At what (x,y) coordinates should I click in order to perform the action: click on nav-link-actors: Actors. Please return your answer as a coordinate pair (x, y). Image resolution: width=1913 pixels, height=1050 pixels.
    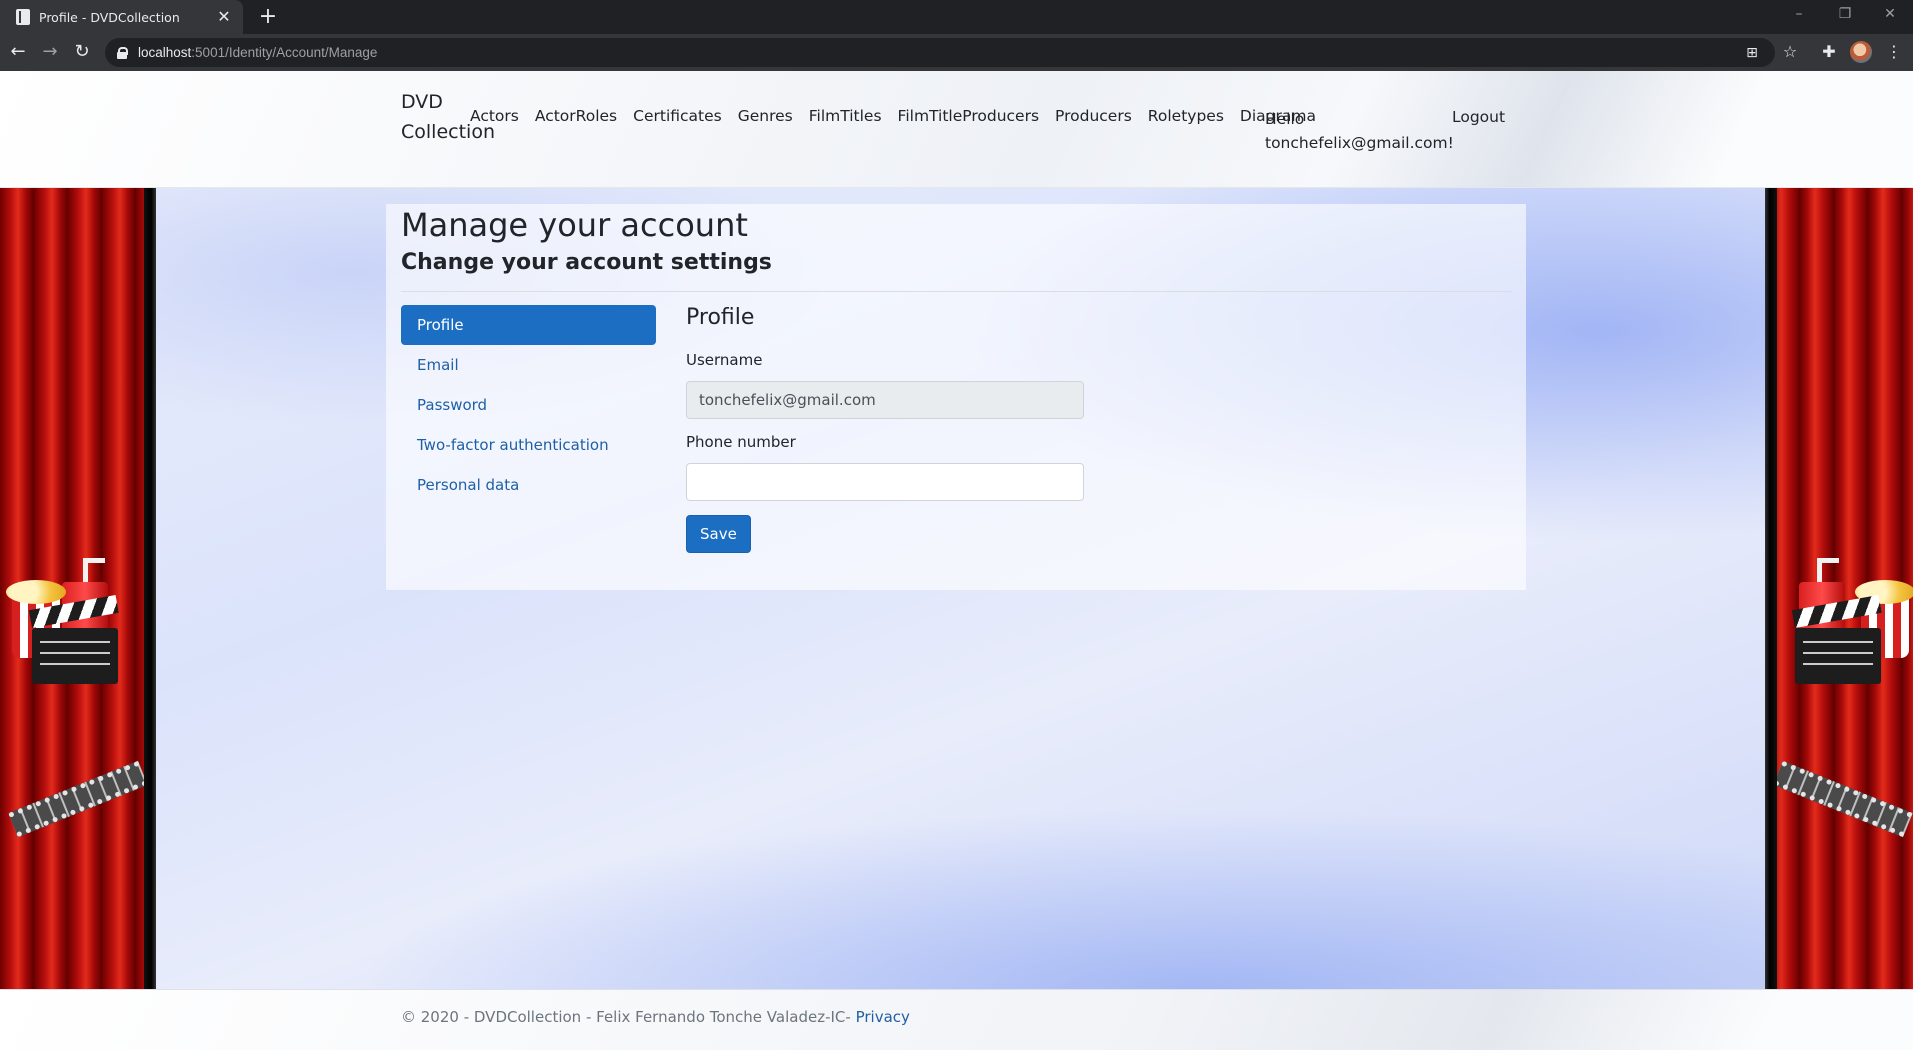
    Looking at the image, I should click on (494, 116).